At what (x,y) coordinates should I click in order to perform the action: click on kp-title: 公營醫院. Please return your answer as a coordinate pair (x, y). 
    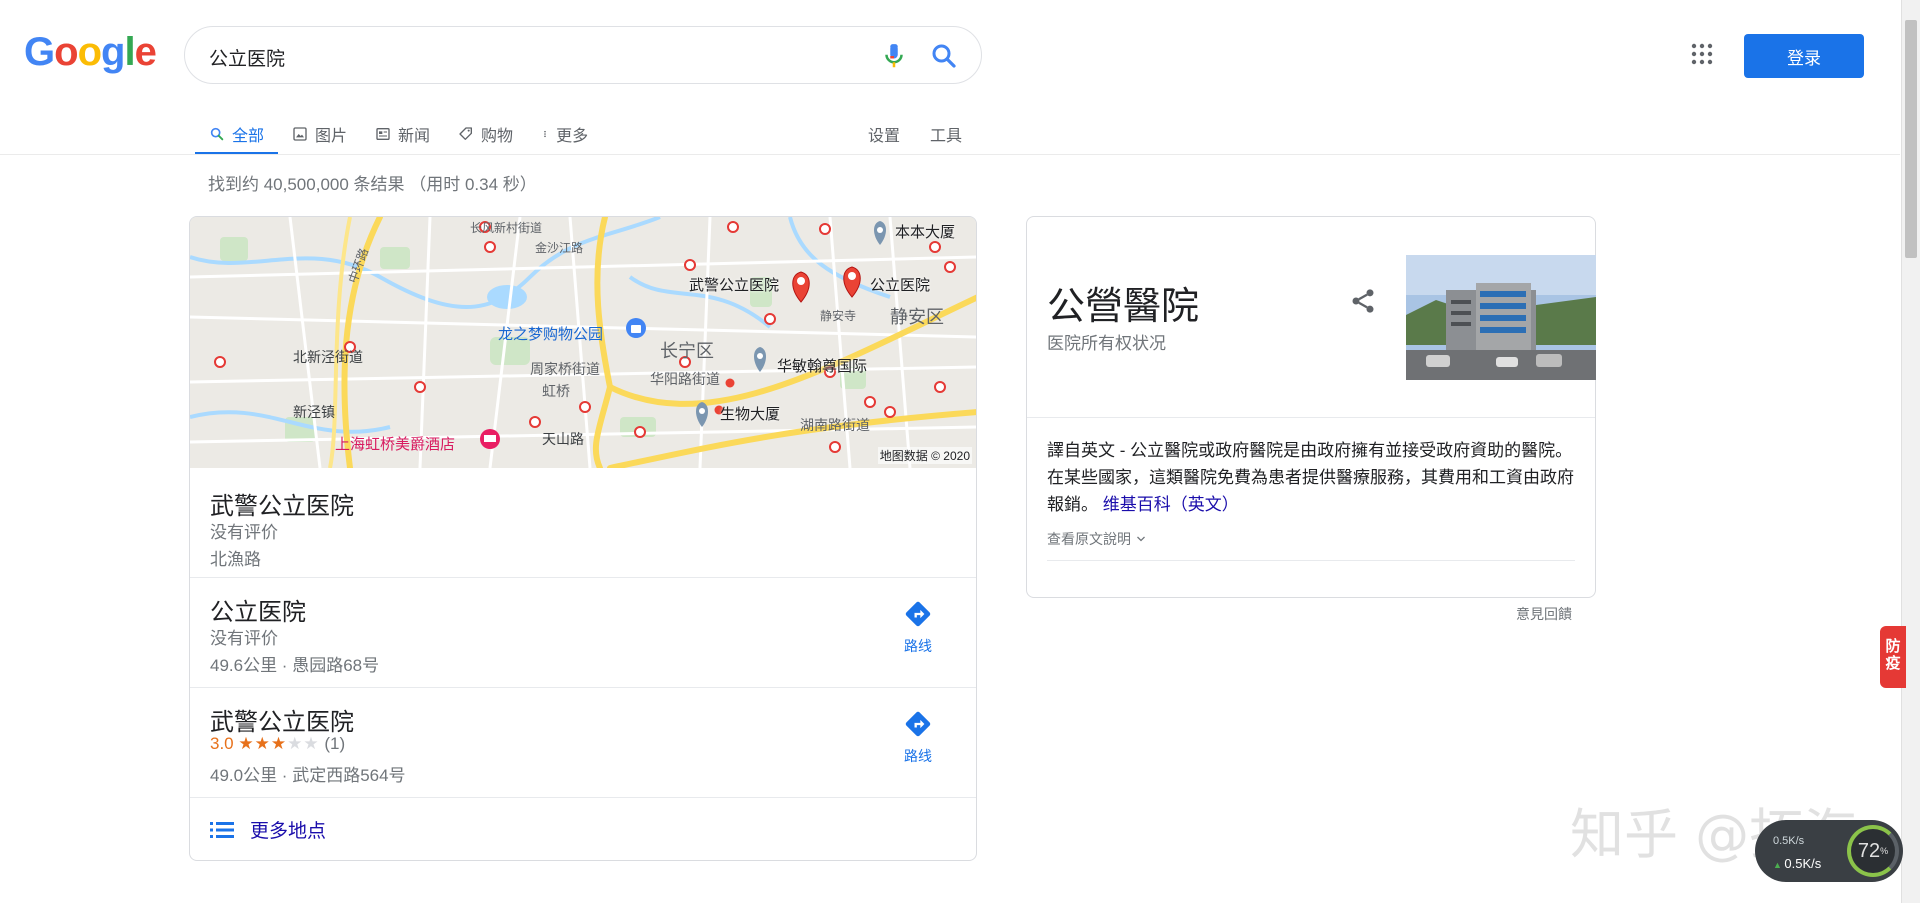
    Looking at the image, I should click on (1123, 307).